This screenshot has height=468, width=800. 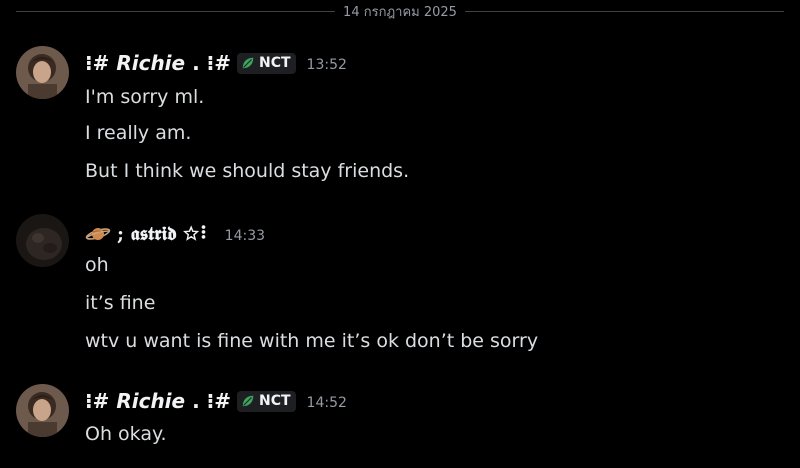 What do you see at coordinates (624, 11) in the screenshot?
I see `divider-line-right` at bounding box center [624, 11].